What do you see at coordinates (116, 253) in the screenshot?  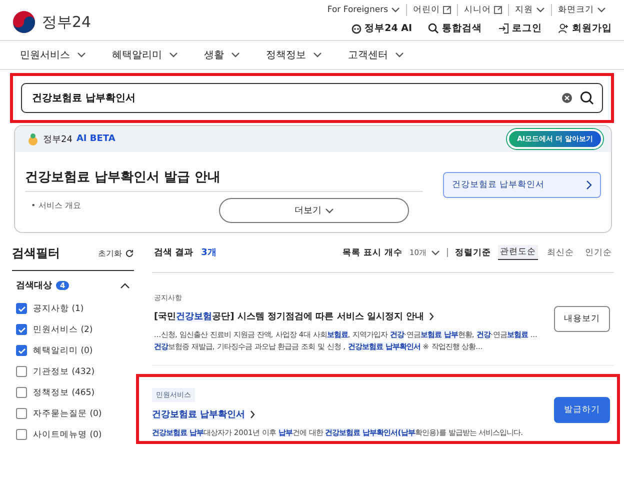 I see `reset-button: 초기화` at bounding box center [116, 253].